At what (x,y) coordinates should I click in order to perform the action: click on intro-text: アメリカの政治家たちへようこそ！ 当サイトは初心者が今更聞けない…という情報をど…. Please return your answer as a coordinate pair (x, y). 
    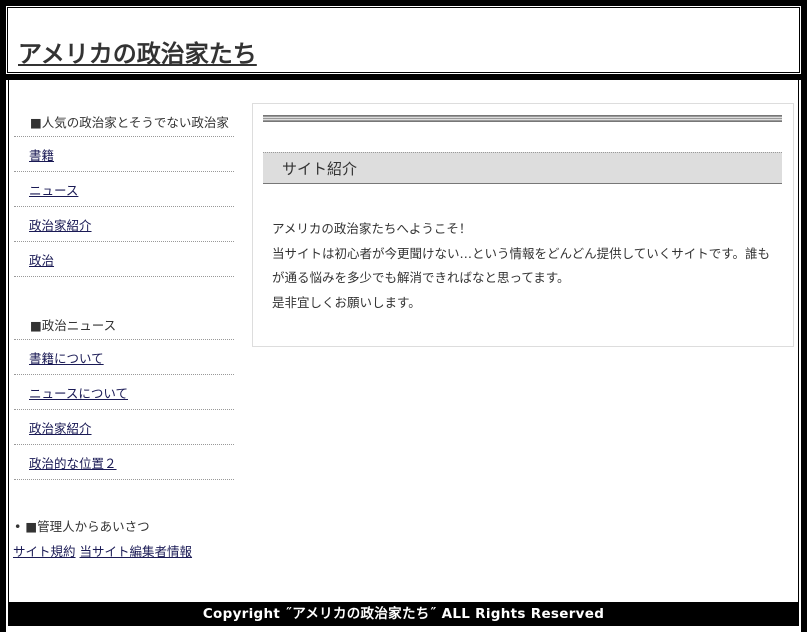
    Looking at the image, I should click on (523, 266).